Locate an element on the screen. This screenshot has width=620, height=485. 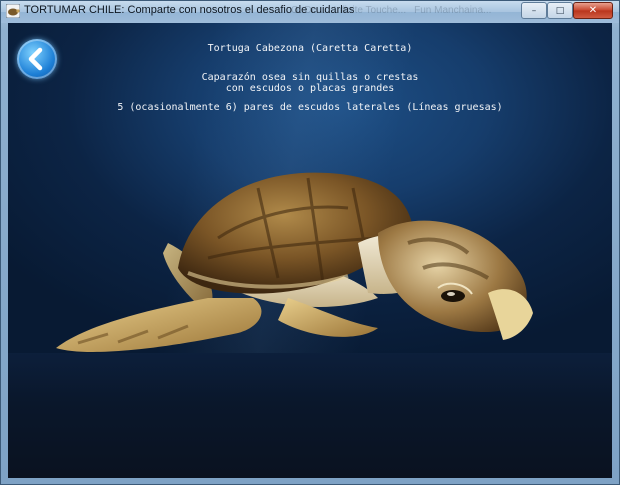
minimize-button: – is located at coordinates (534, 10).